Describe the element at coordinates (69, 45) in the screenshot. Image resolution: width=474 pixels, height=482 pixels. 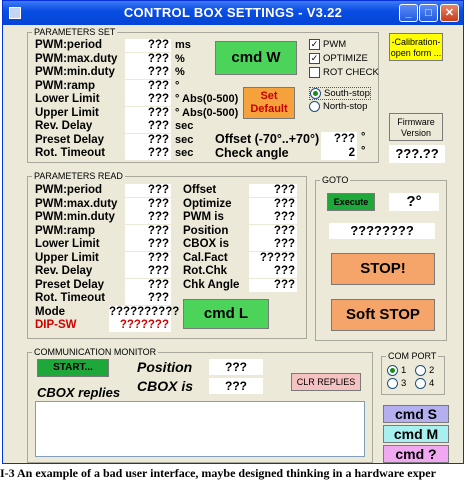
I see `param-set-label: PWM:period` at that location.